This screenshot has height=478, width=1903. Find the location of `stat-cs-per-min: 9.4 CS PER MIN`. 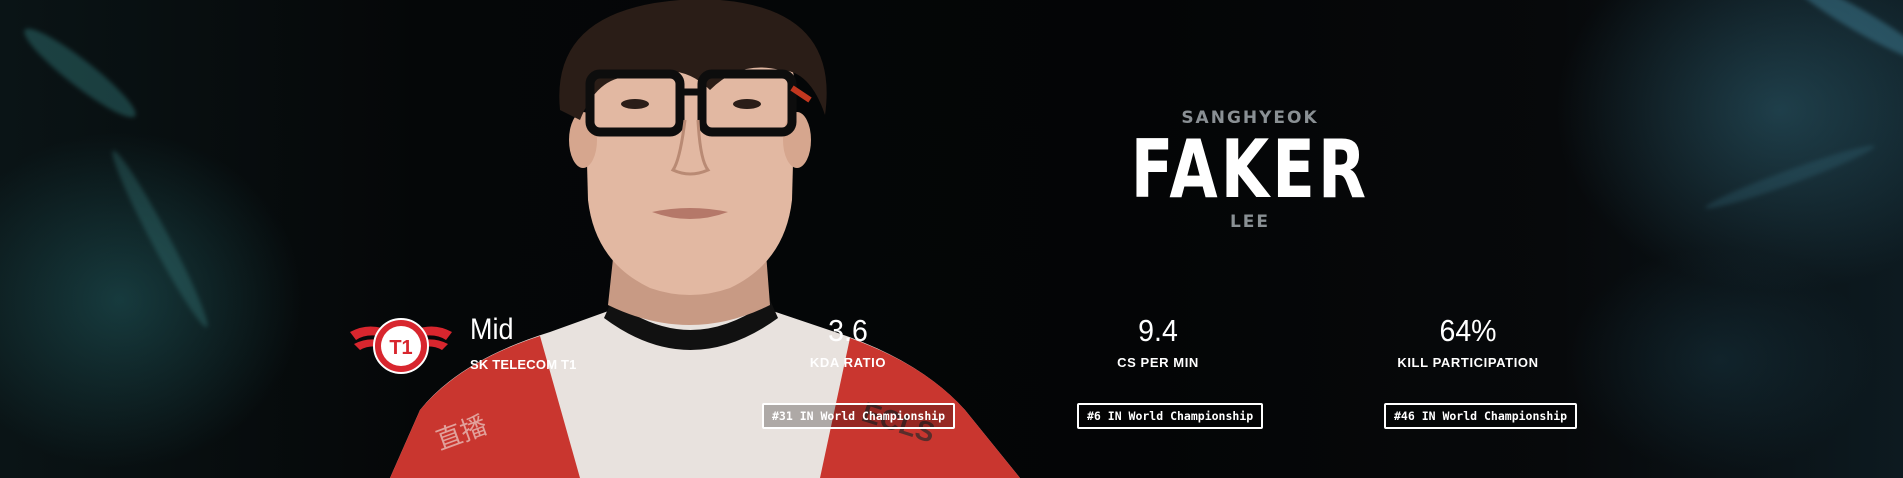

stat-cs-per-min: 9.4 CS PER MIN is located at coordinates (1158, 341).